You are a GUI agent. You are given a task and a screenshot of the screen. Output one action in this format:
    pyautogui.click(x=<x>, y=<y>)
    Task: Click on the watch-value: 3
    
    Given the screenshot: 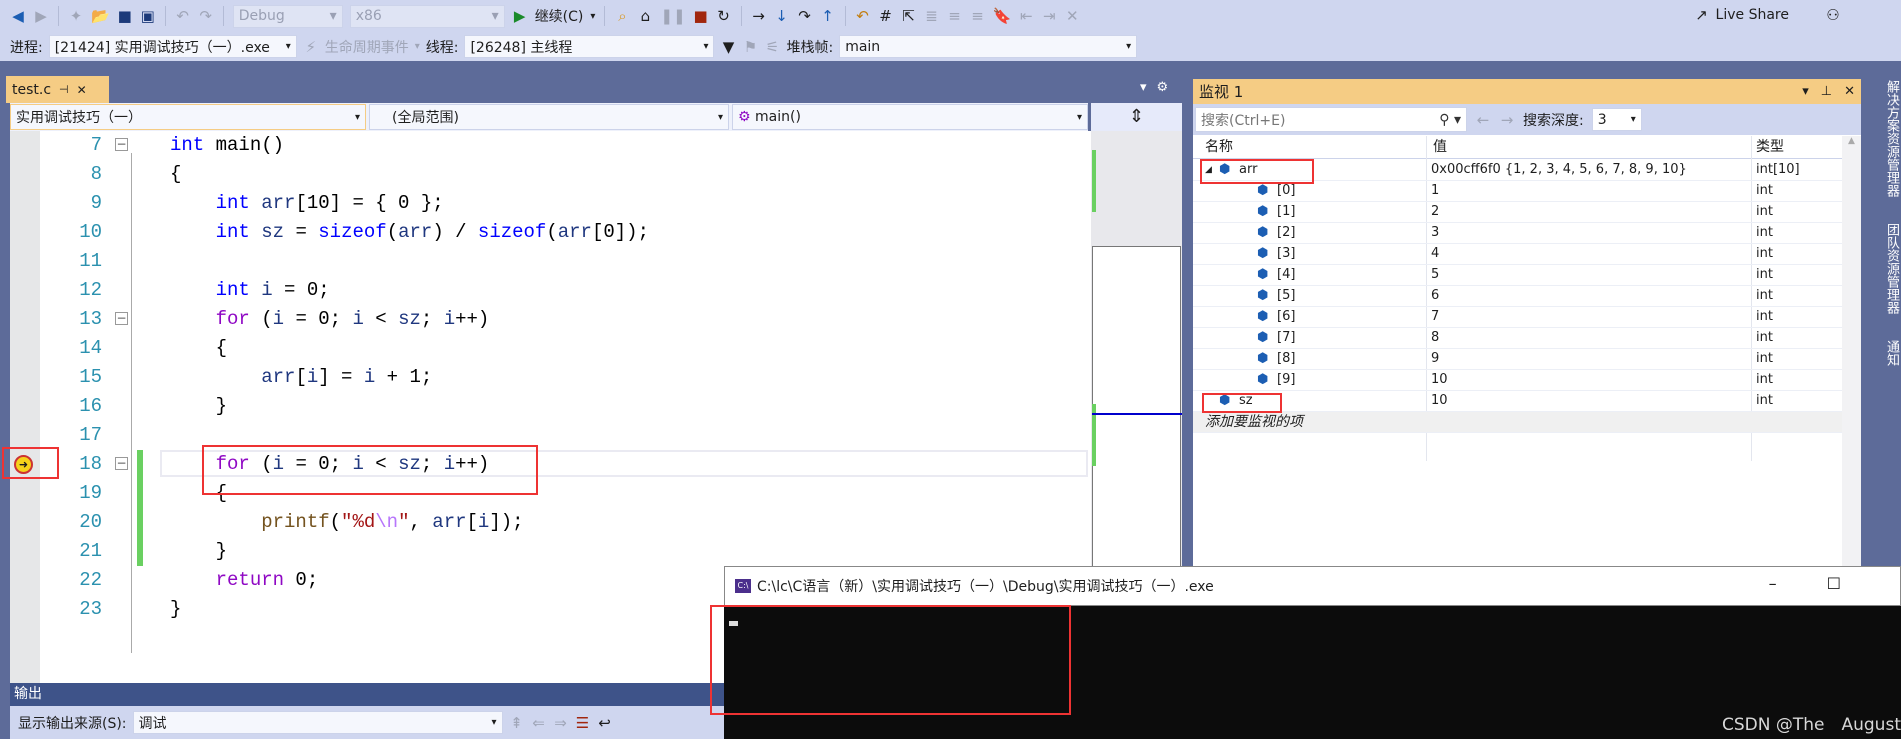 What is the action you would take?
    pyautogui.click(x=1435, y=233)
    